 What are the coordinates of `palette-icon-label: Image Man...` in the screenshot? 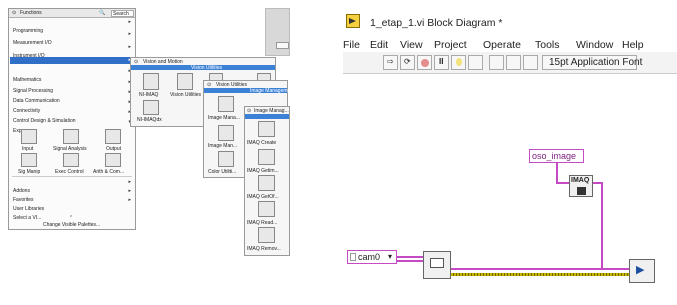 It's located at (223, 146).